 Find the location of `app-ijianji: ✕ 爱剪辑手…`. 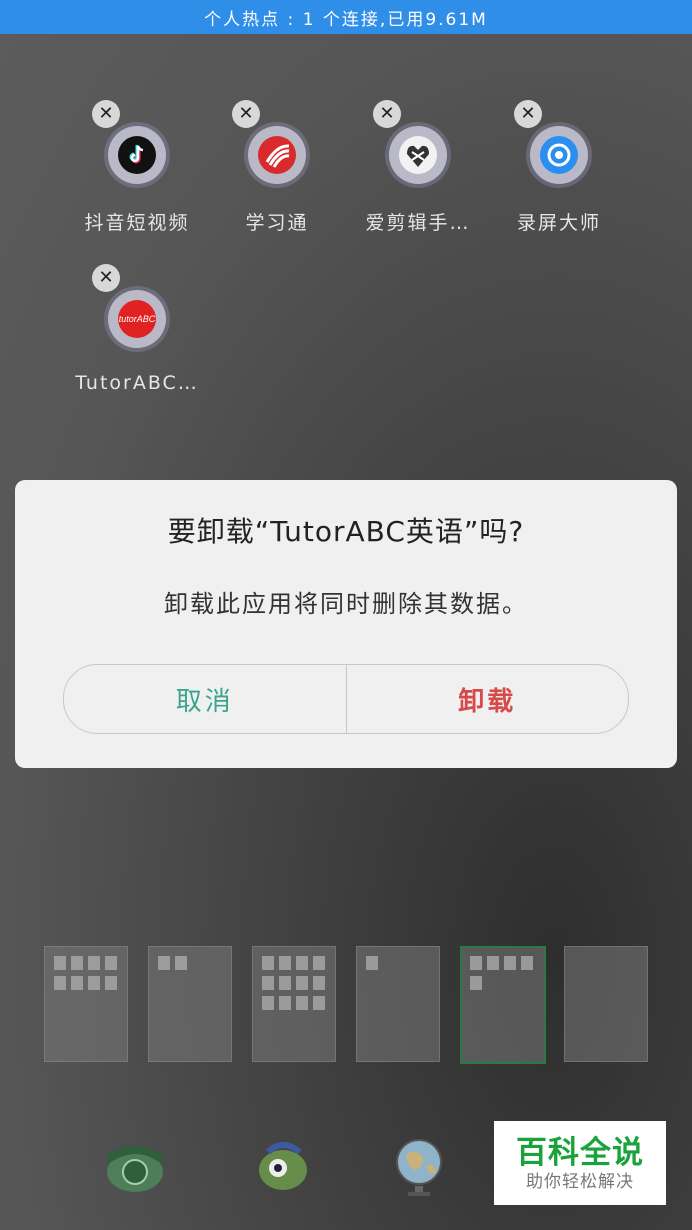

app-ijianji: ✕ 爱剪辑手… is located at coordinates (418, 167).